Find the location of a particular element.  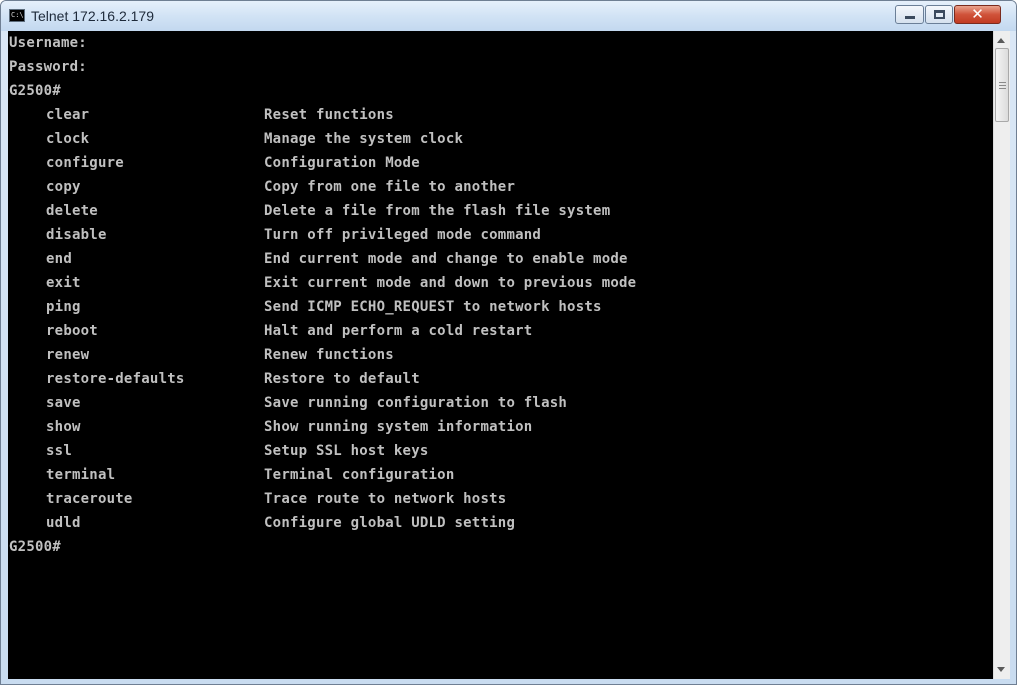

command-description: Setup SSL host keys is located at coordinates (346, 451).